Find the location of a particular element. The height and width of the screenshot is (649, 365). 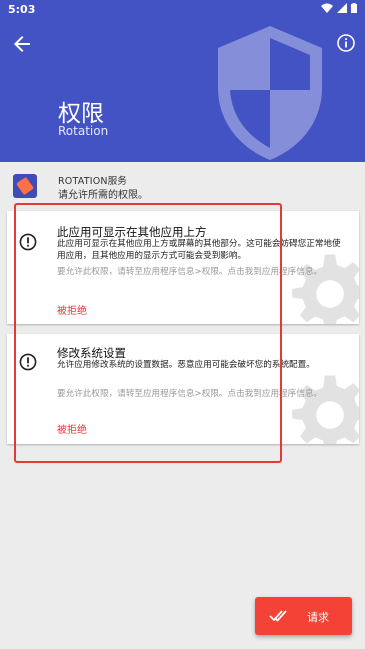

request-button-label: 请求 is located at coordinates (318, 617).